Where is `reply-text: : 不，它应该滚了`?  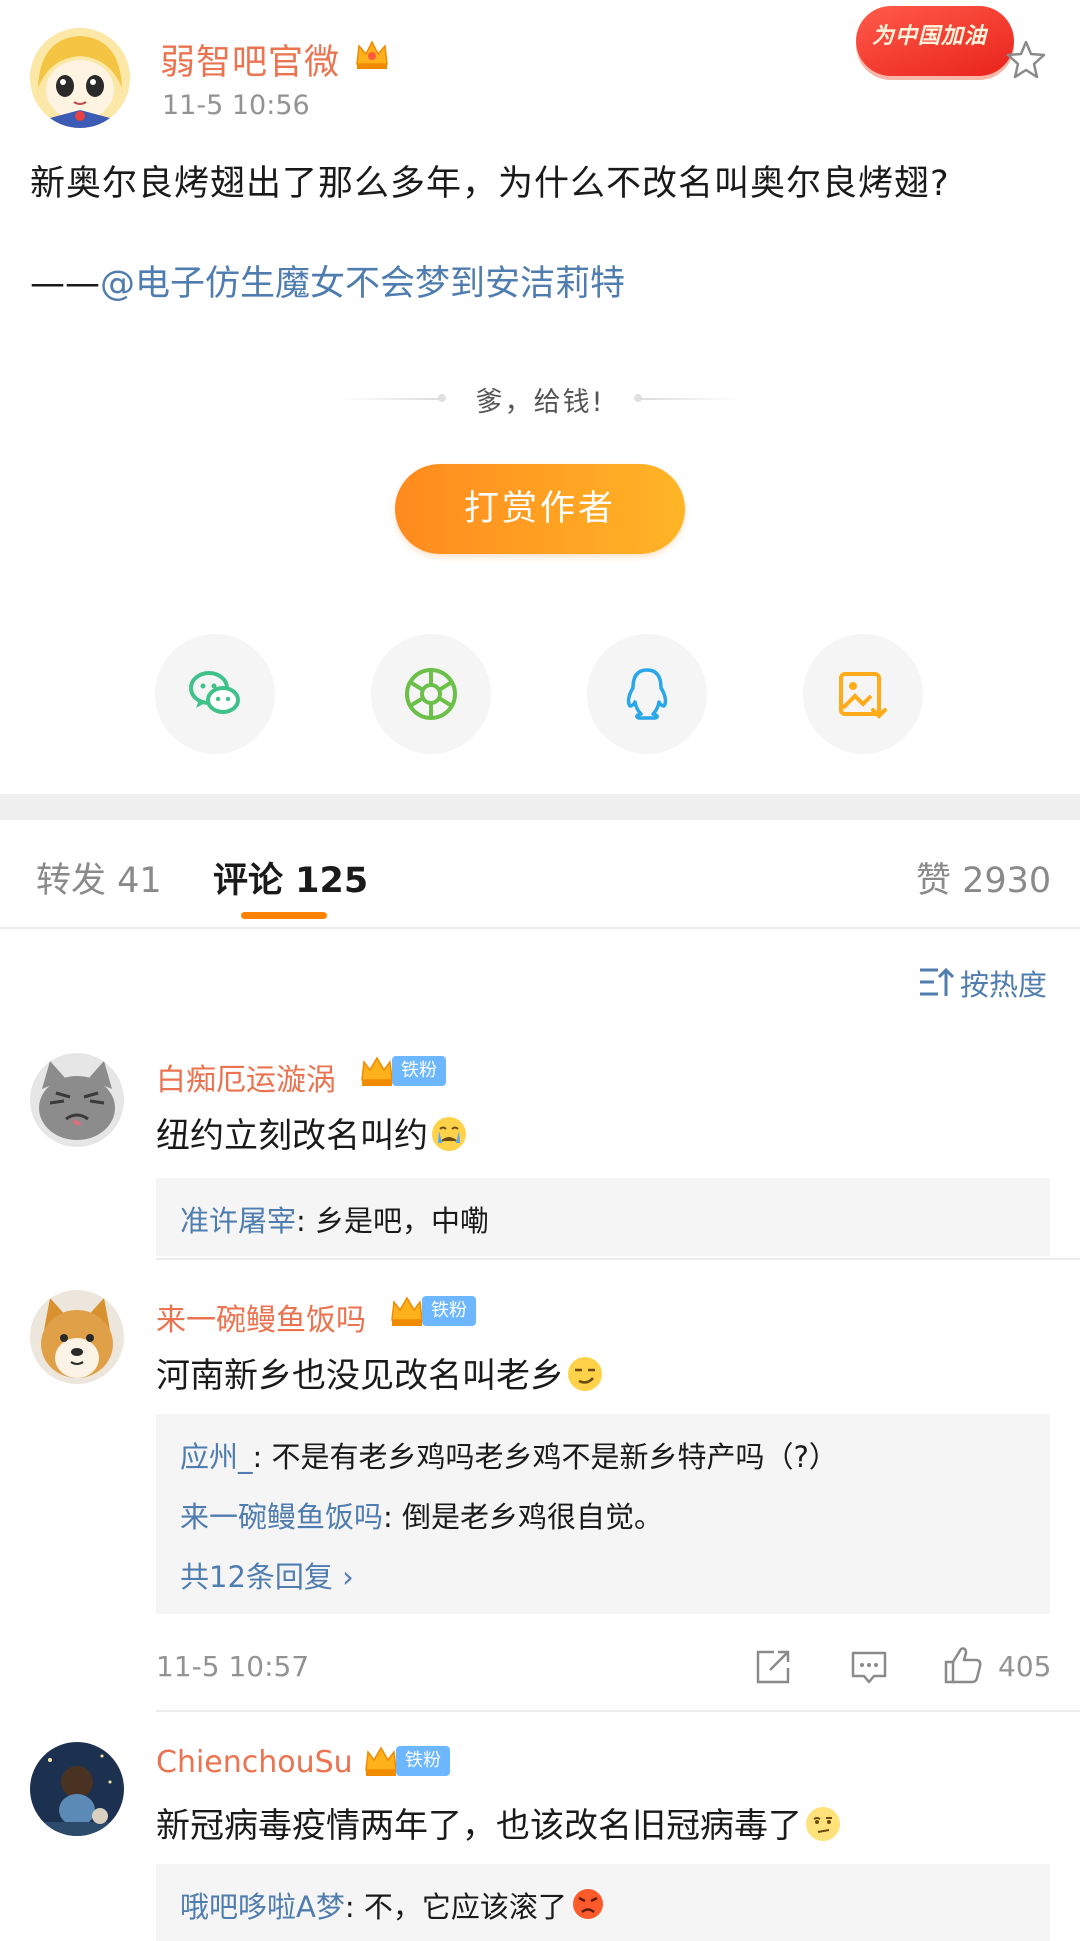 reply-text: : 不，它应该滚了 is located at coordinates (455, 1907).